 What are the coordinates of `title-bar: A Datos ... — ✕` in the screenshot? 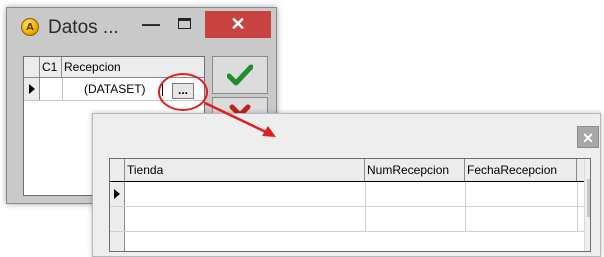 It's located at (141, 27).